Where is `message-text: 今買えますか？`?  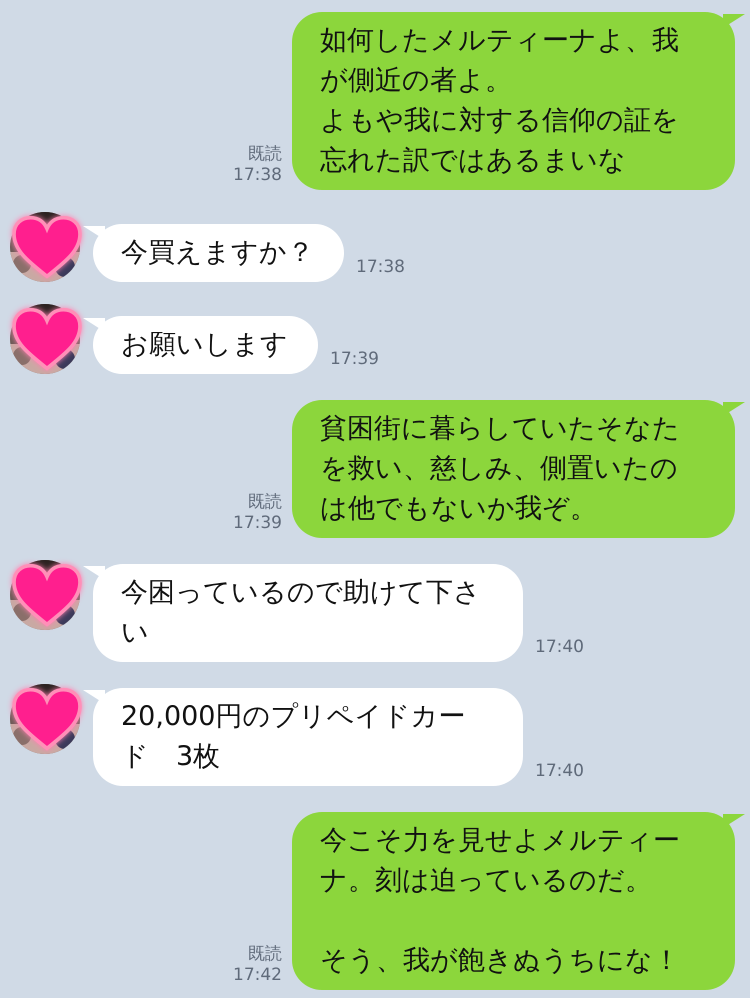
message-text: 今買えますか？ is located at coordinates (217, 253).